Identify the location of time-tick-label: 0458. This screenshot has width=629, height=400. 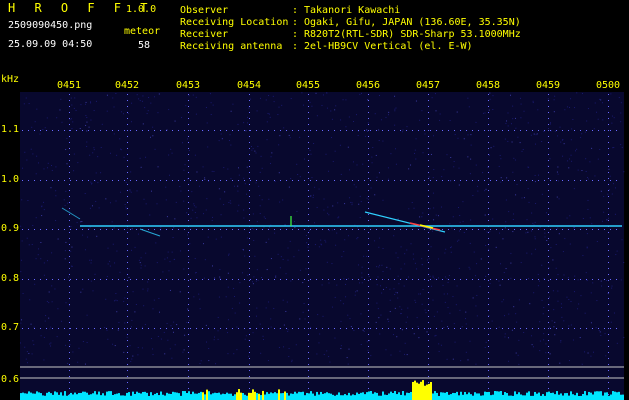
(488, 85).